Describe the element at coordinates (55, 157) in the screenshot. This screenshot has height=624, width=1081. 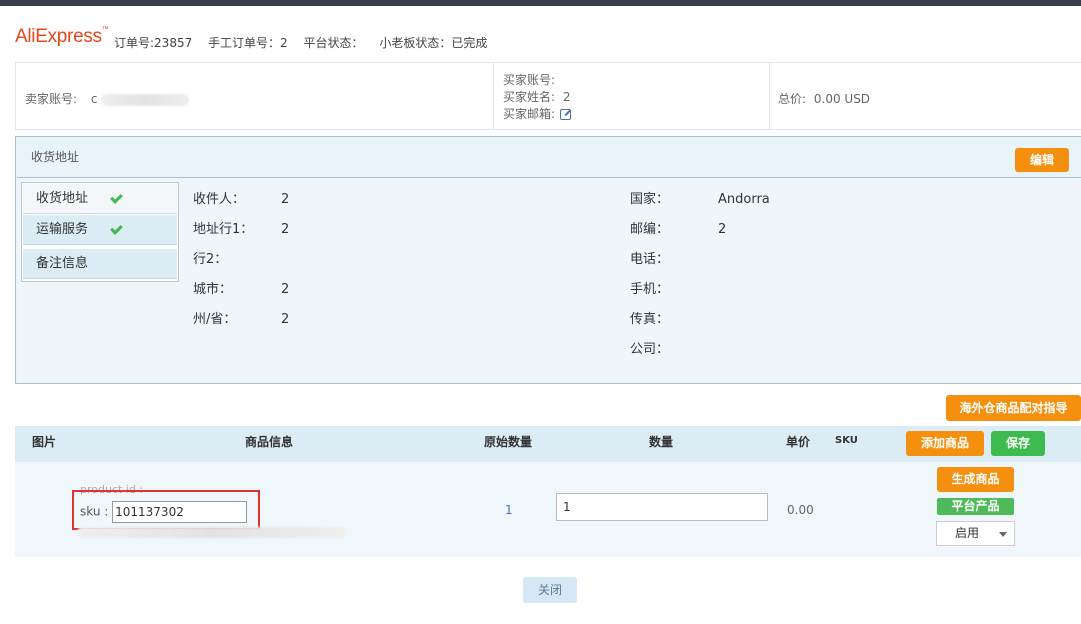
I see `address-panel-title: 收货地址` at that location.